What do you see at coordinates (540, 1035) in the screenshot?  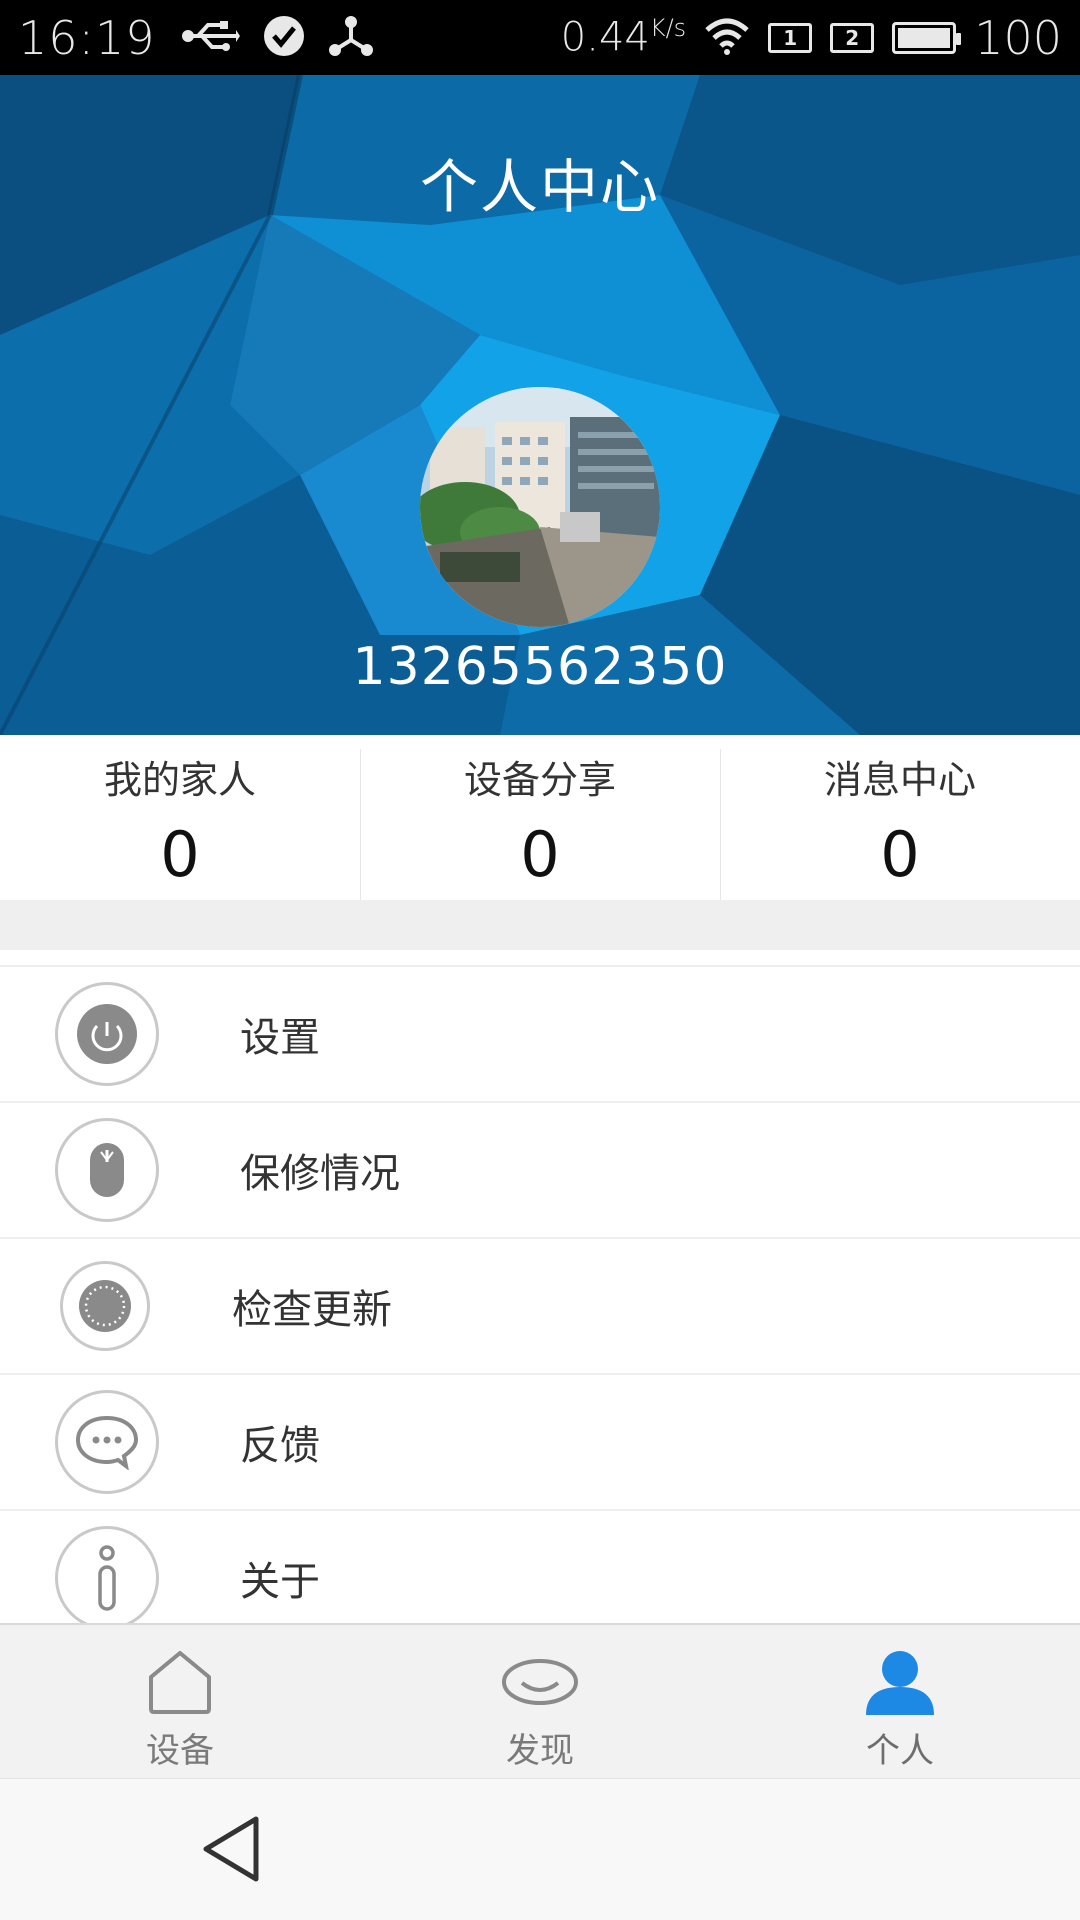 I see `menu-item-settings: 设置` at bounding box center [540, 1035].